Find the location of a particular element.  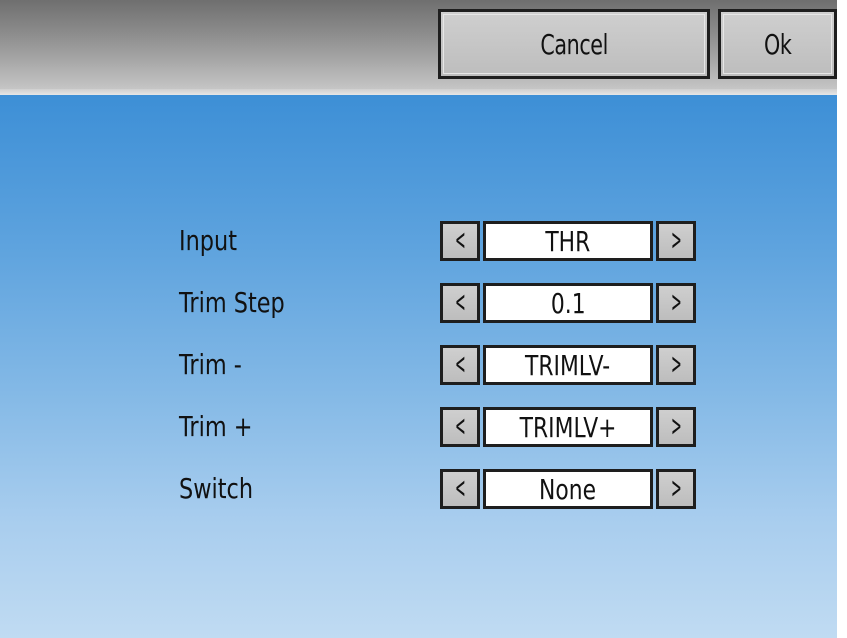

switch-prev-button: < is located at coordinates (460, 489).